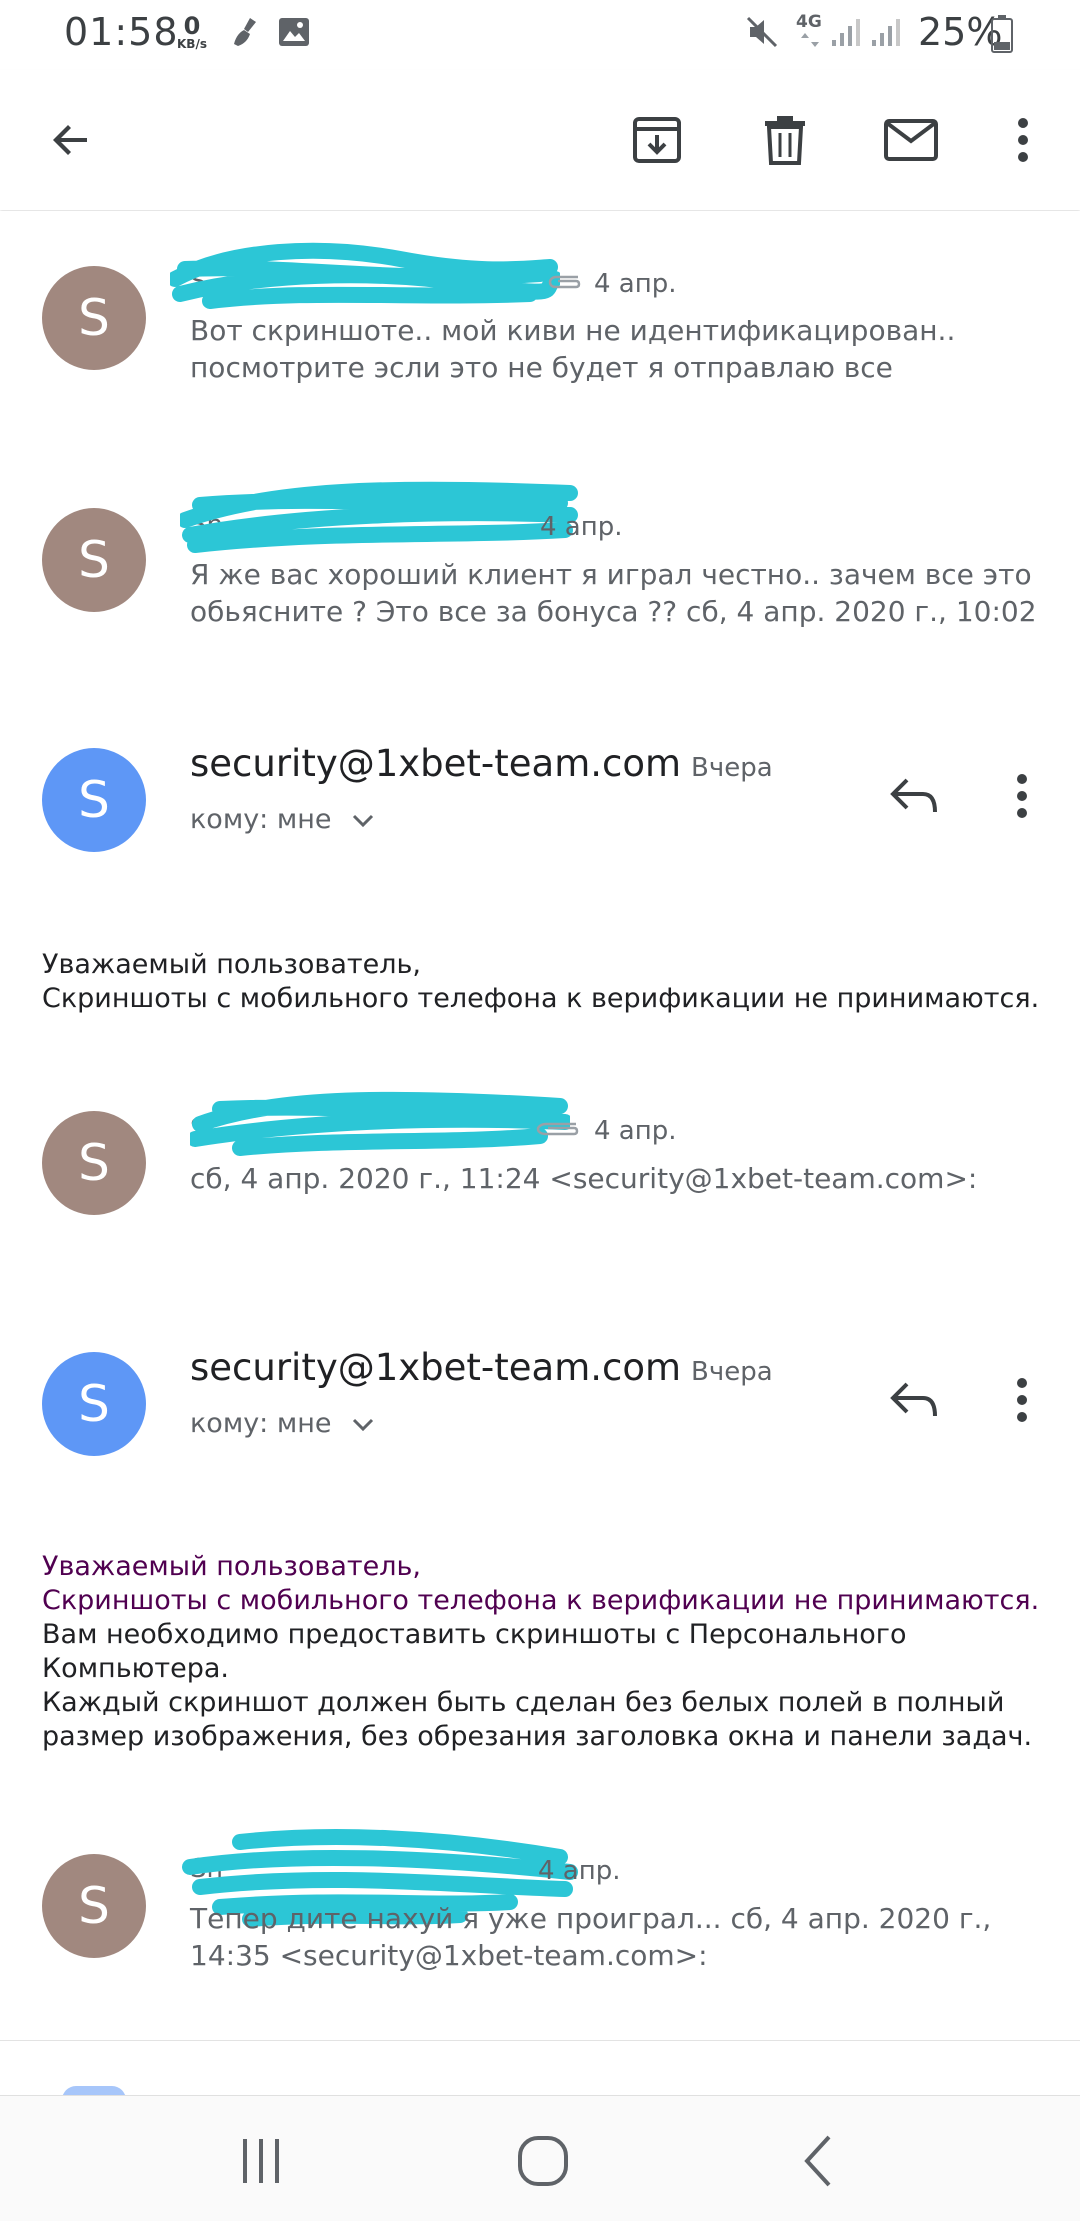 The height and width of the screenshot is (2221, 1080). I want to click on recent-apps-icon, so click(261, 2161).